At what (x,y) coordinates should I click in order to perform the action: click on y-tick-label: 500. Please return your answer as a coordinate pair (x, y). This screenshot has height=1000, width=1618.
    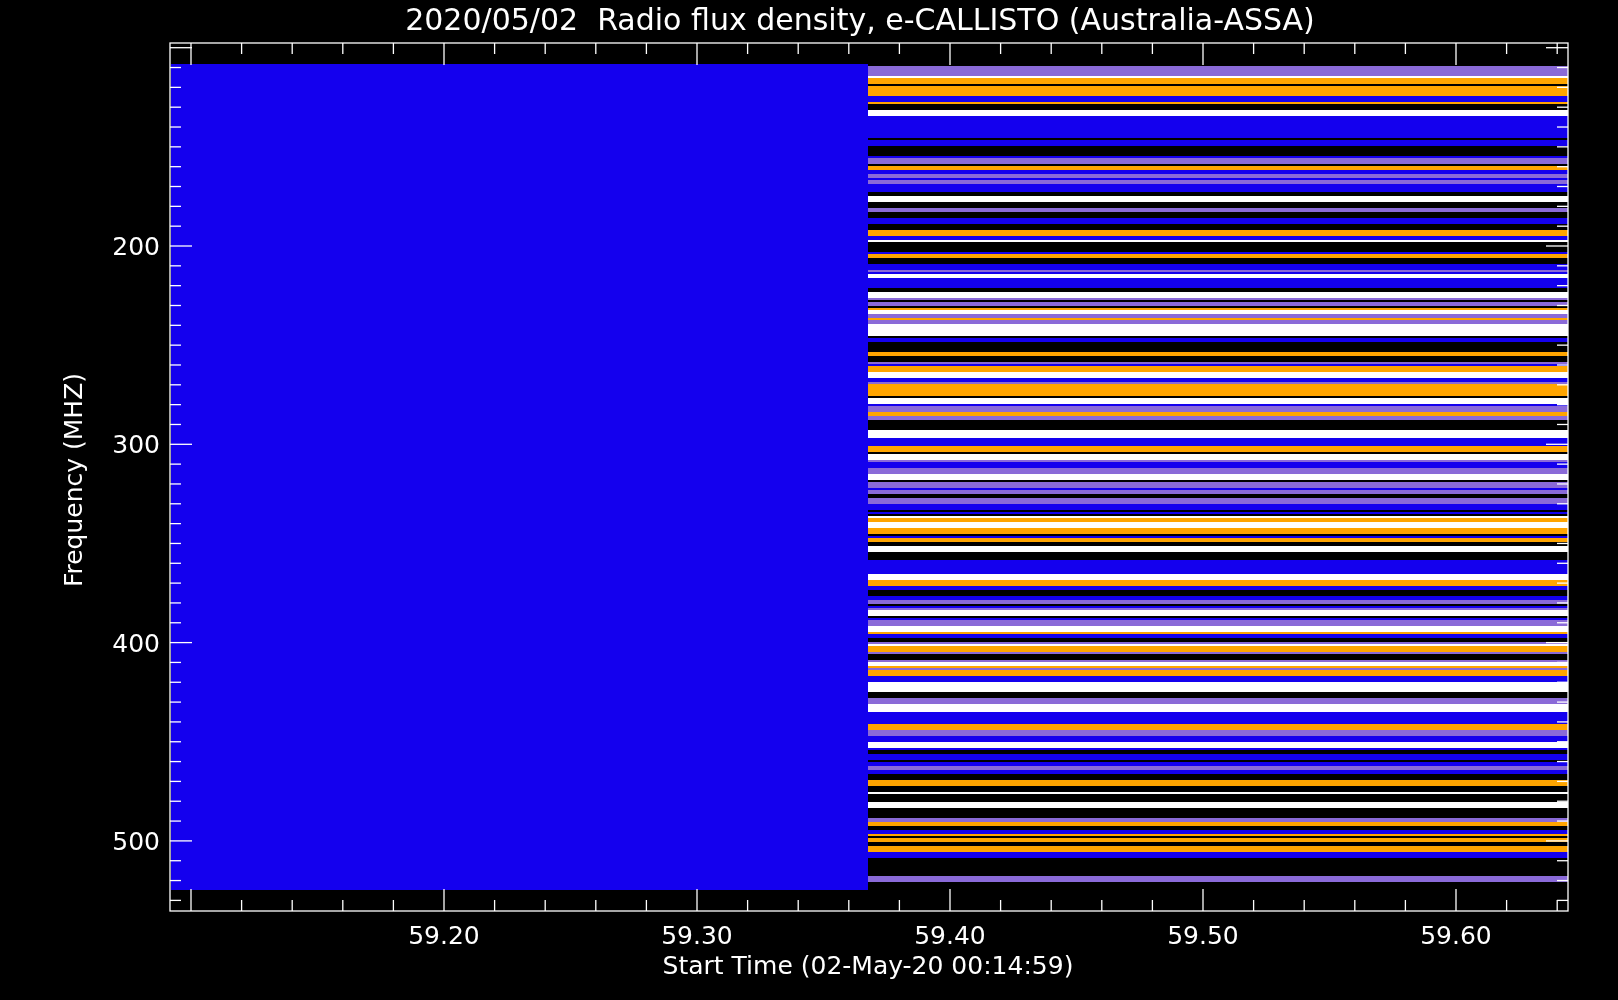
    Looking at the image, I should click on (136, 841).